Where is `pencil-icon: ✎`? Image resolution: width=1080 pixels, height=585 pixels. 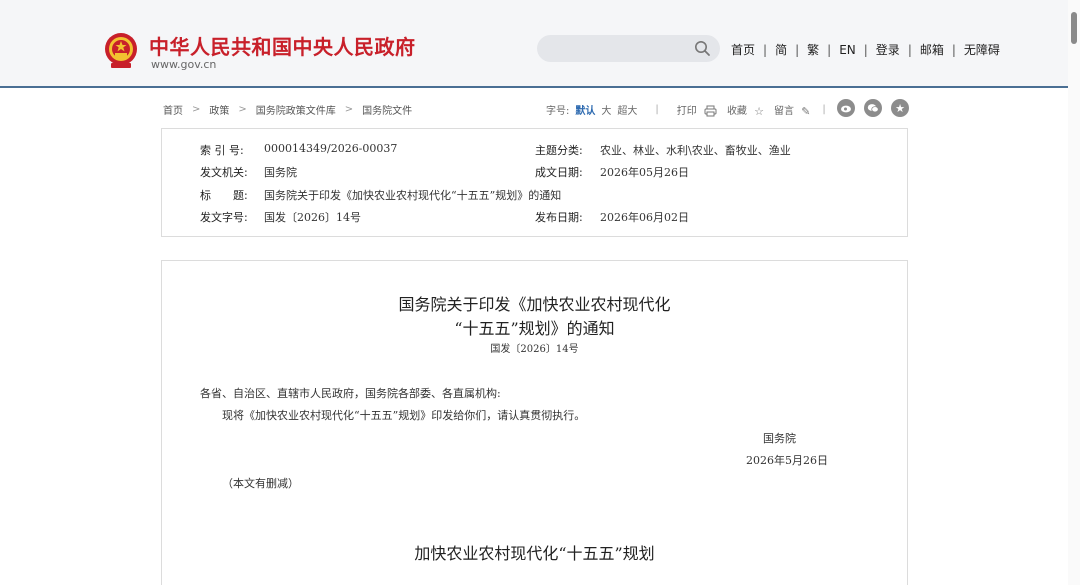 pencil-icon: ✎ is located at coordinates (806, 111).